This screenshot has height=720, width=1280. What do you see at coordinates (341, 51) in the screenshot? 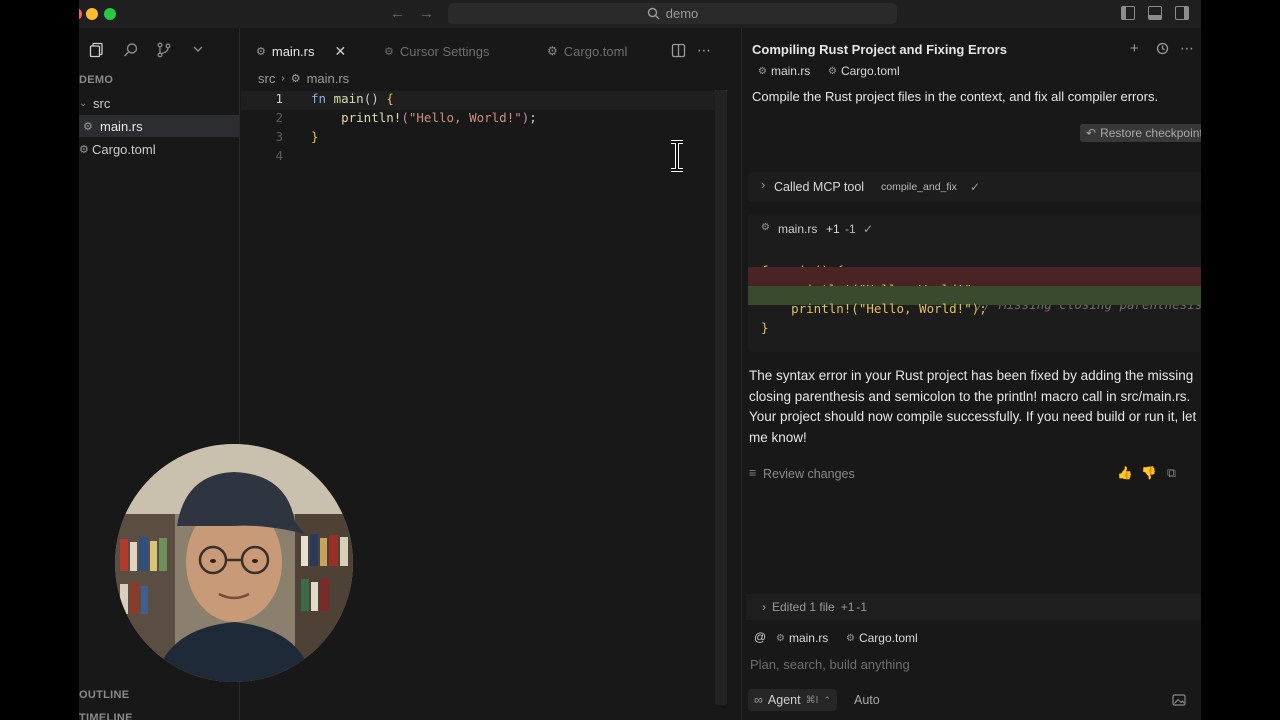
I see `close-icon: ✕` at bounding box center [341, 51].